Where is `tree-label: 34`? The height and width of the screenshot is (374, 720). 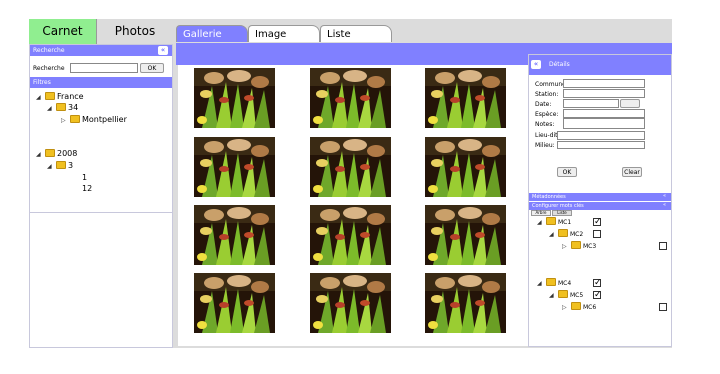
tree-label: 34 is located at coordinates (73, 107).